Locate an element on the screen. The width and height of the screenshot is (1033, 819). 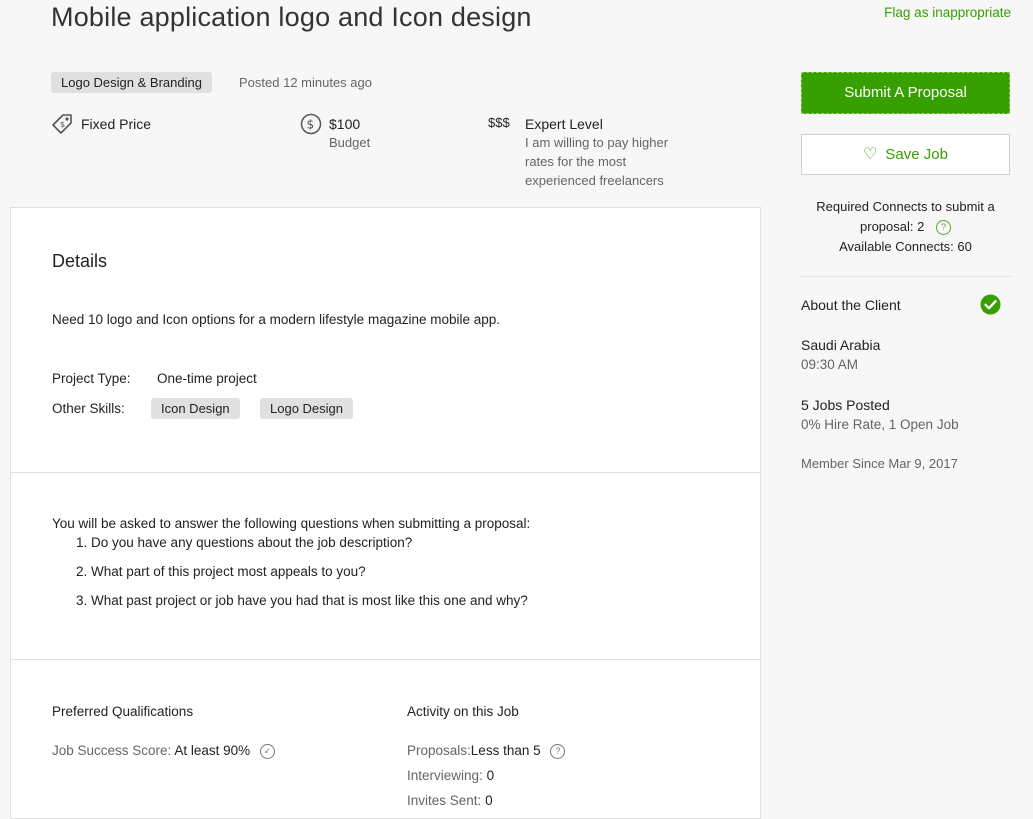
submit-proposal-button: Submit A Proposal is located at coordinates (905, 93).